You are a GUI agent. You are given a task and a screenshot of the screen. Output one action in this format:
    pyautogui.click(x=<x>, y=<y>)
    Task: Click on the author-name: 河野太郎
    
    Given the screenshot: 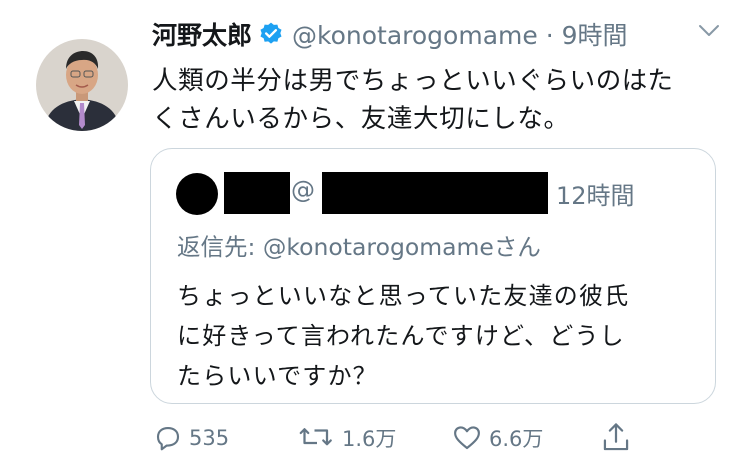 What is the action you would take?
    pyautogui.click(x=202, y=34)
    